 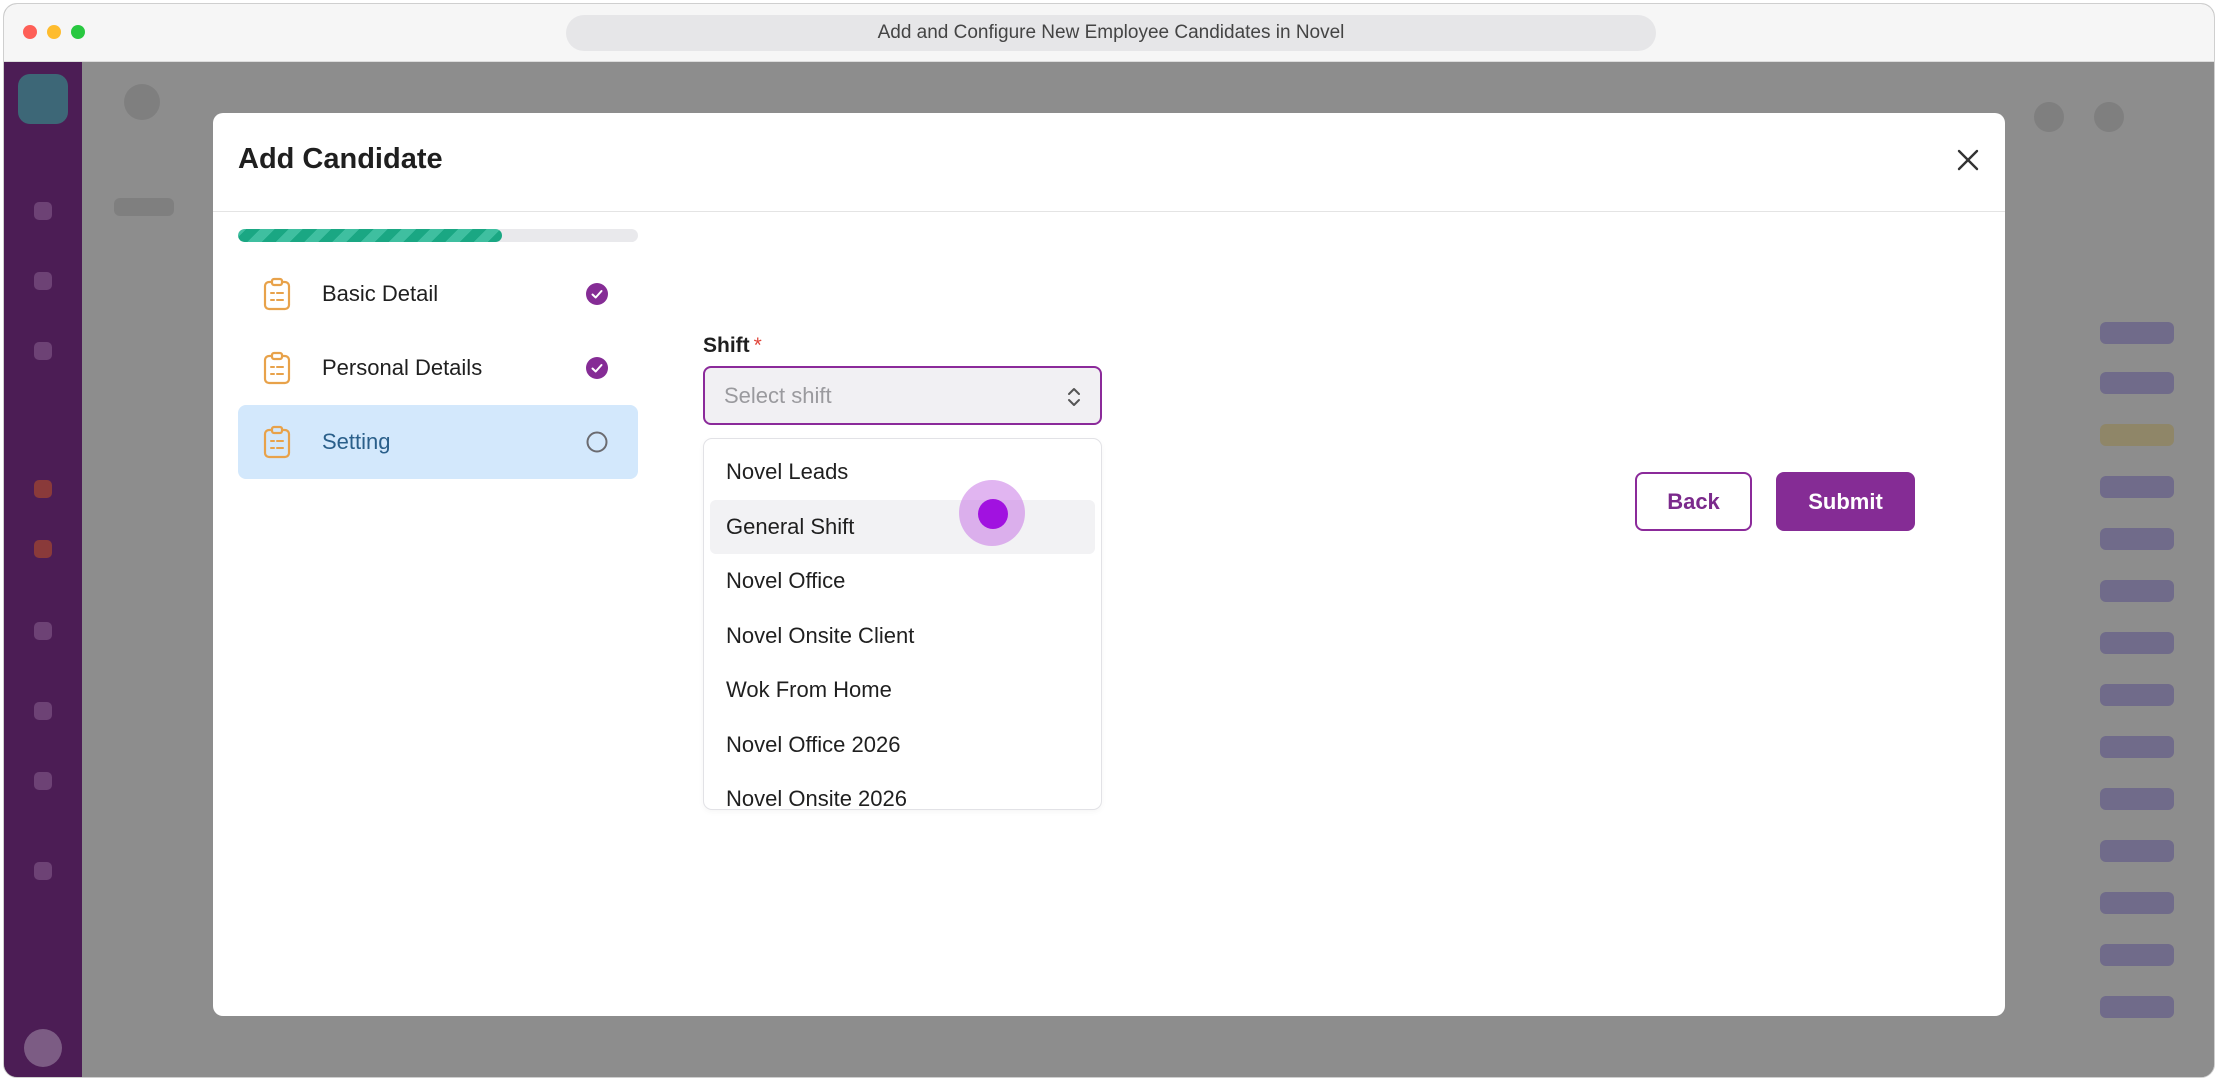 What do you see at coordinates (902, 395) in the screenshot?
I see `shift-select: Select shift` at bounding box center [902, 395].